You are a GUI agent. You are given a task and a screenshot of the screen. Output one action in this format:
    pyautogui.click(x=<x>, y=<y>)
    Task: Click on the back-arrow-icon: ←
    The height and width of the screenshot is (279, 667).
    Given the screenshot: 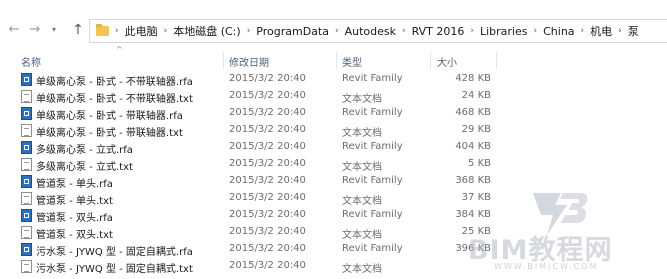 What is the action you would take?
    pyautogui.click(x=14, y=30)
    